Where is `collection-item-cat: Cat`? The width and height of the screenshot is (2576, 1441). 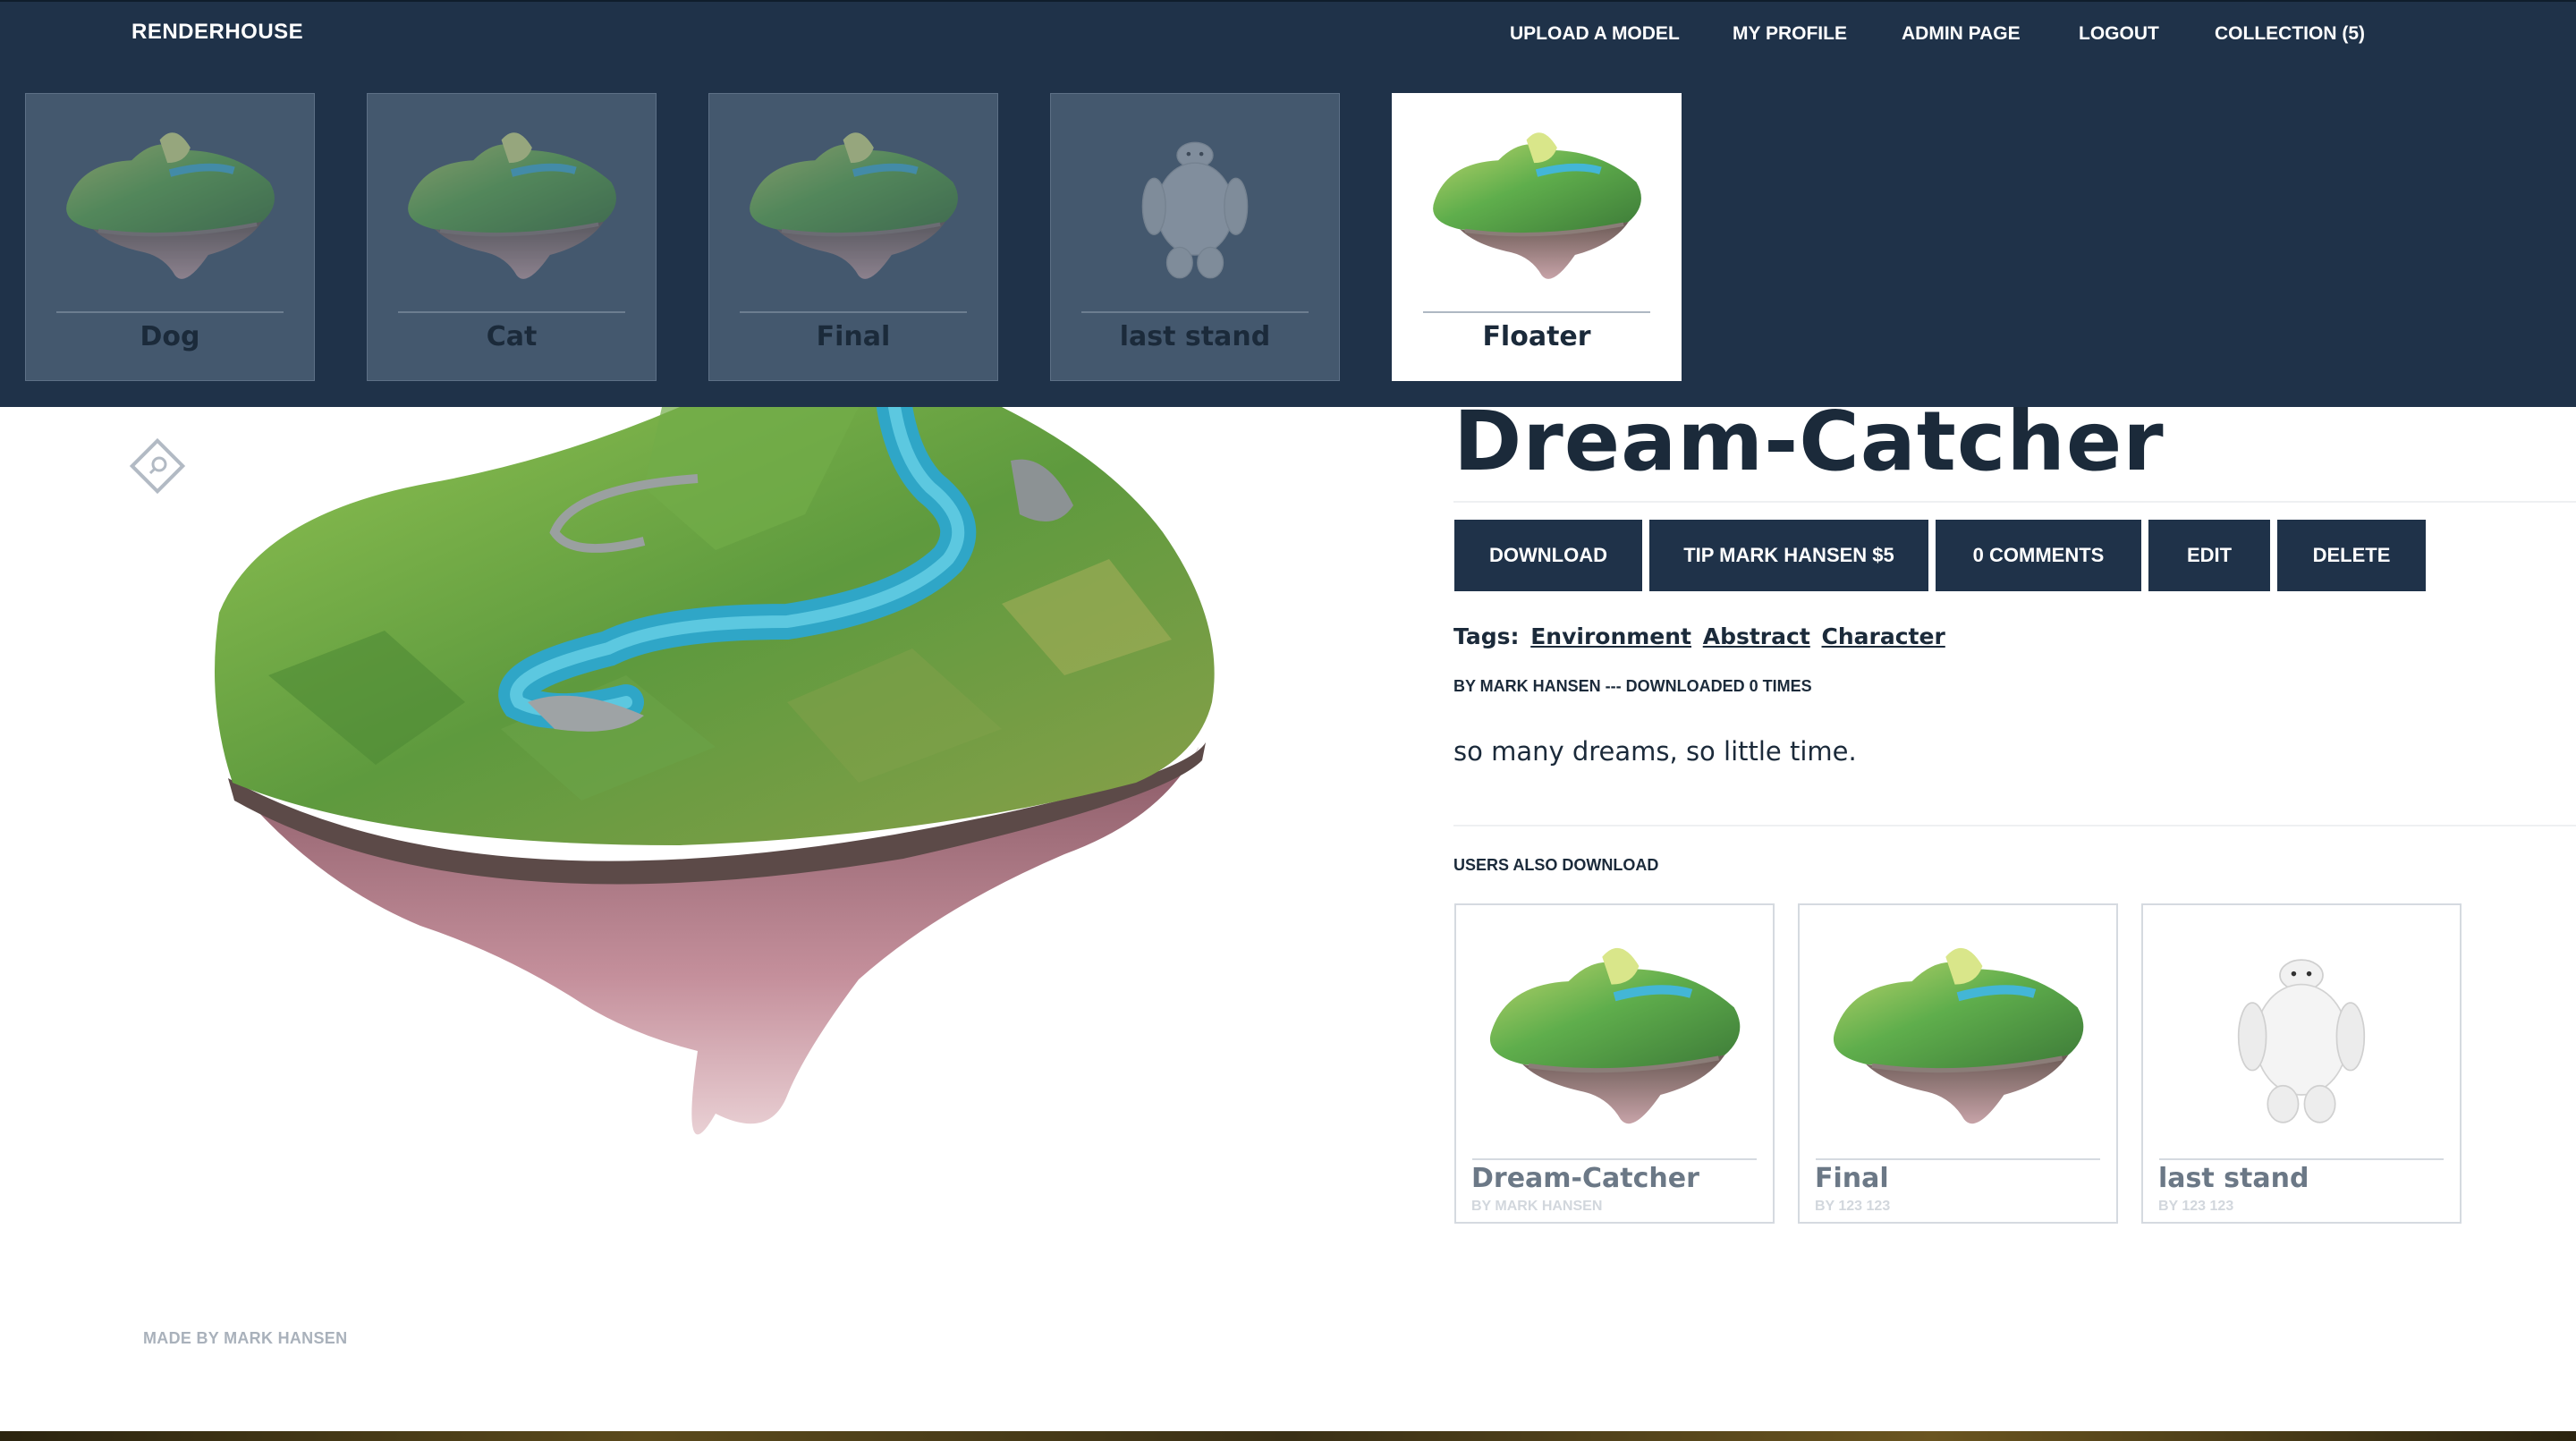
collection-item-cat: Cat is located at coordinates (512, 237).